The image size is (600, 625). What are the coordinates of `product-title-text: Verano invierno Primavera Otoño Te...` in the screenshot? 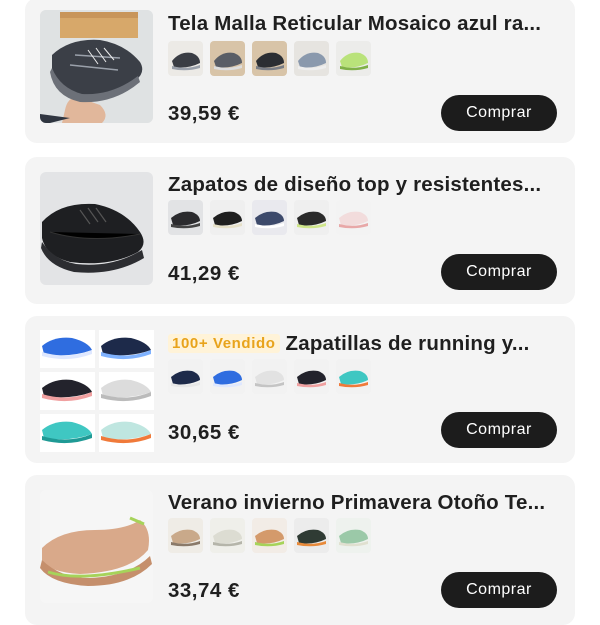 It's located at (356, 502).